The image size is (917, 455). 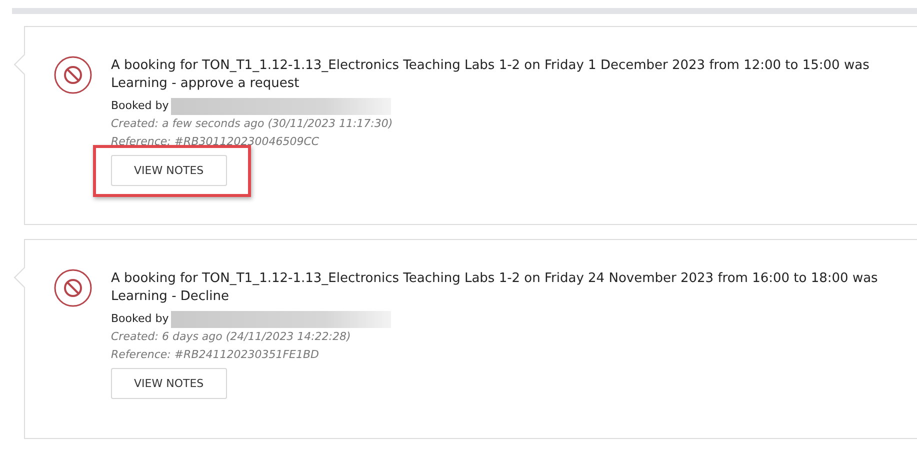 I want to click on reference-number: Reference: #RB241120230351FE1BD, so click(x=215, y=355).